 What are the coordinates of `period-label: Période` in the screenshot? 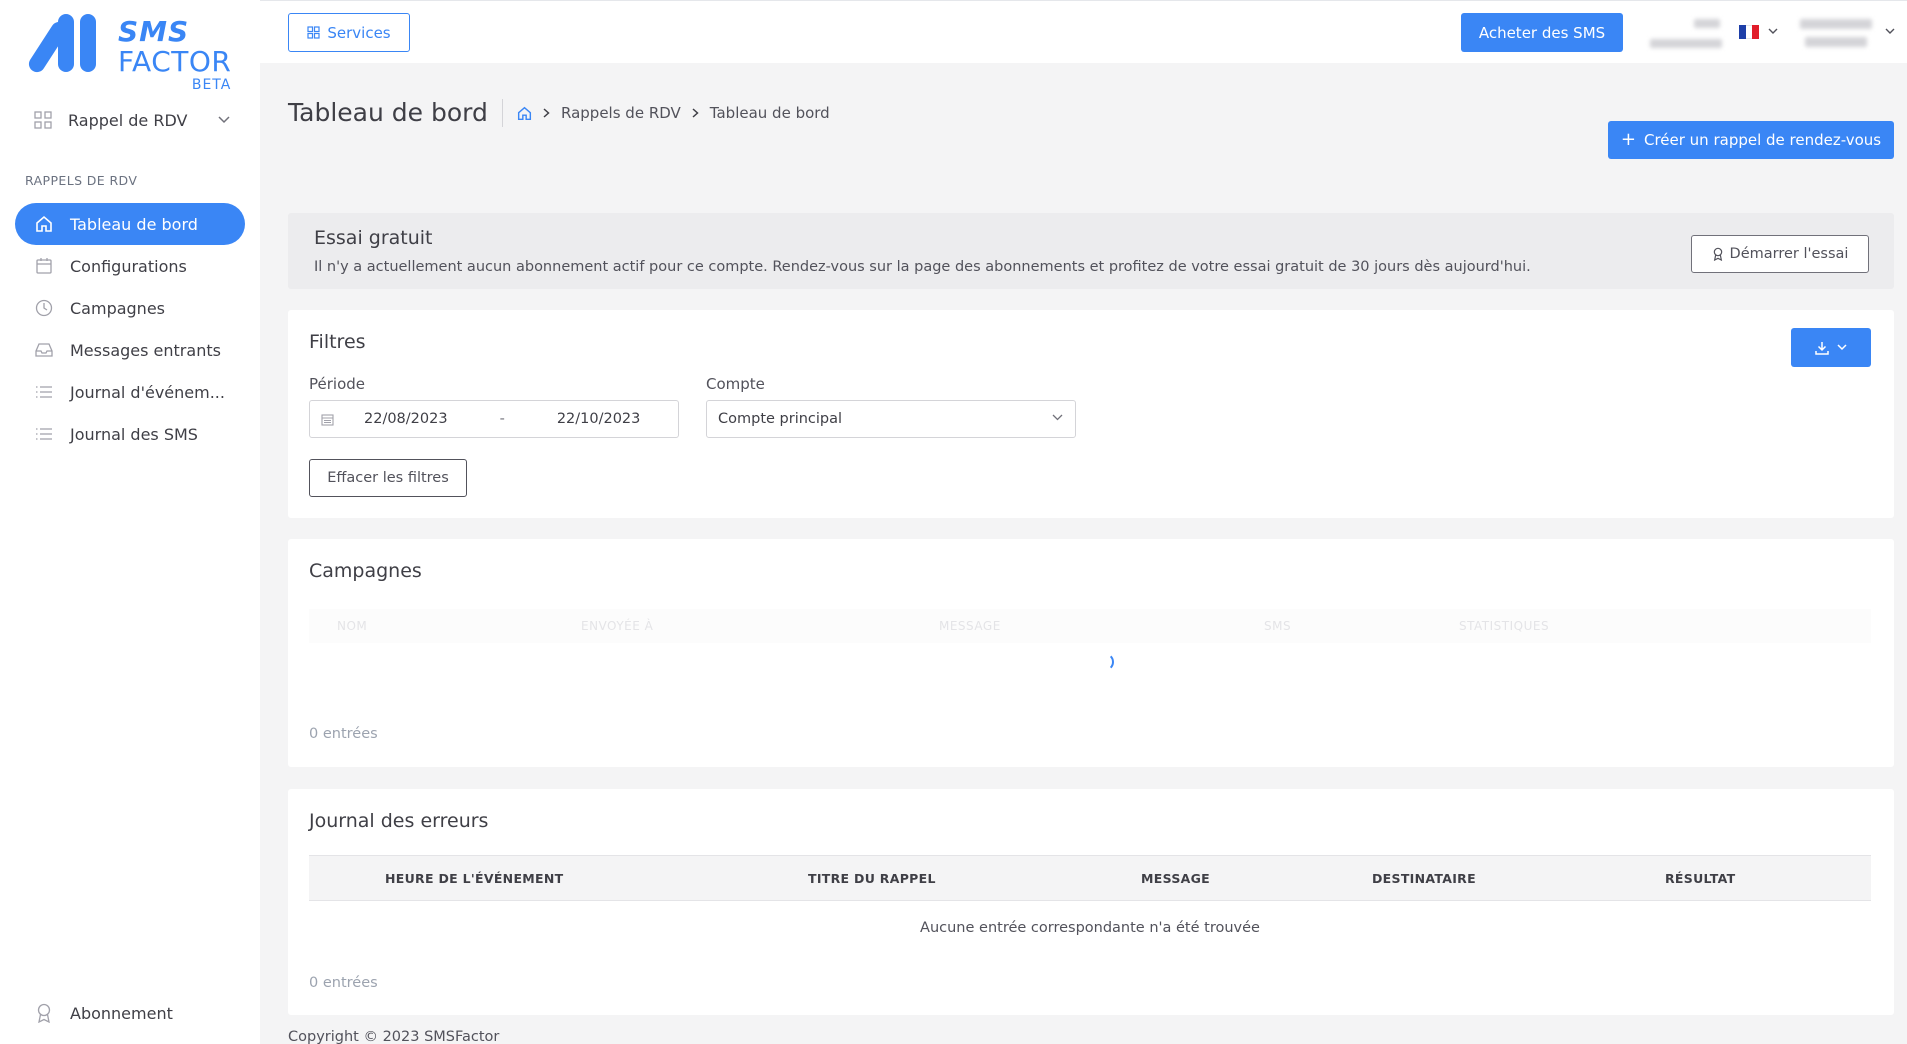 It's located at (337, 384).